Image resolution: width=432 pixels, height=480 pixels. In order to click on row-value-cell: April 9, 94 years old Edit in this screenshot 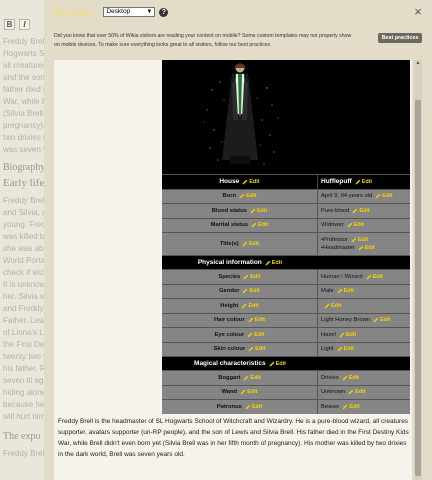, I will do `click(364, 196)`.